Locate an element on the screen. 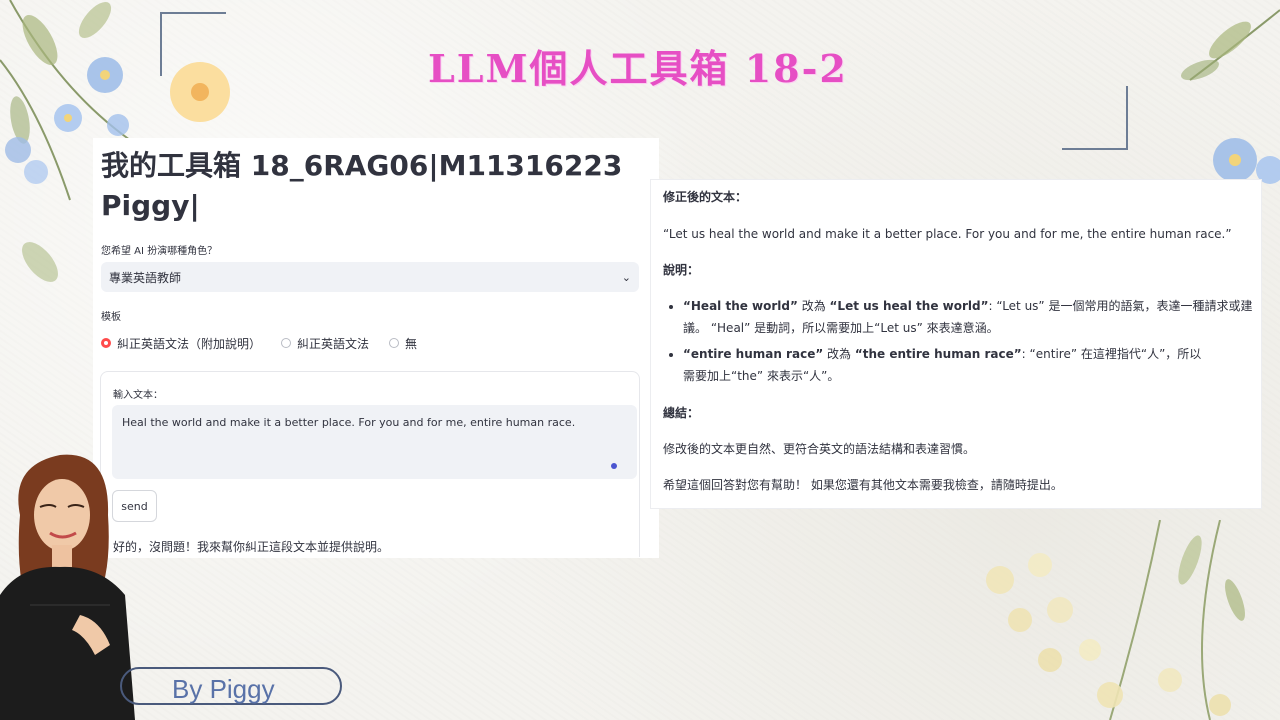  floral-decoration-bottom-right is located at coordinates (1115, 620).